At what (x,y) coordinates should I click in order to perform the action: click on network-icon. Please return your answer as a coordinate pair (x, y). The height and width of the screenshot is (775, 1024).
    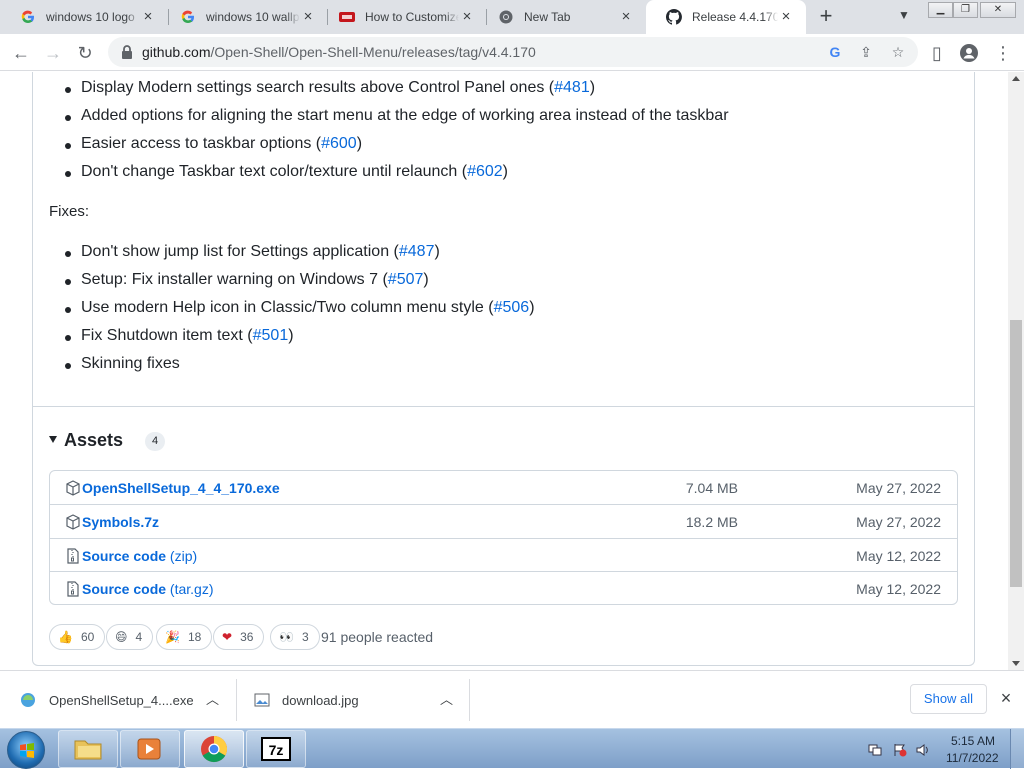
    Looking at the image, I should click on (875, 750).